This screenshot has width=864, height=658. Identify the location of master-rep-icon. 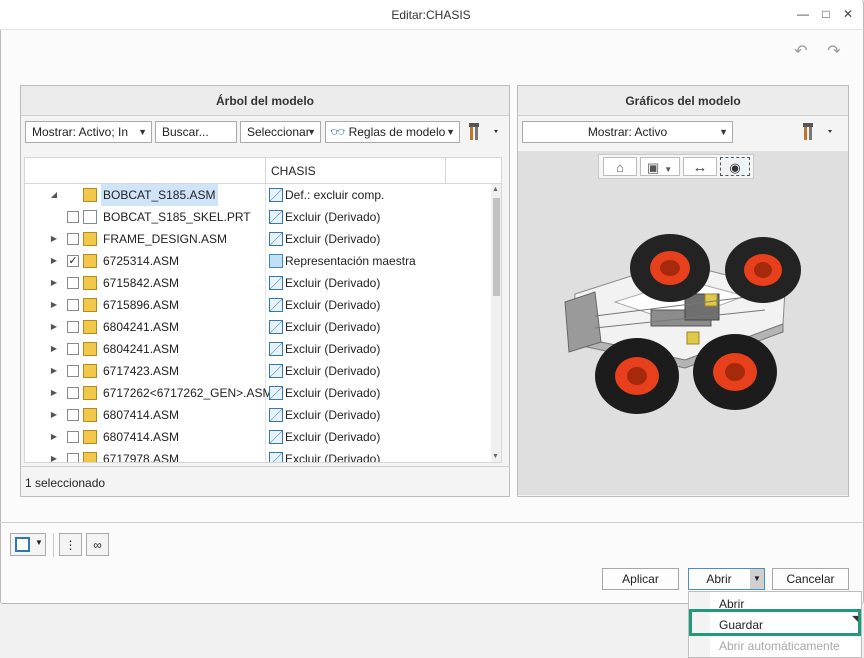
(276, 261).